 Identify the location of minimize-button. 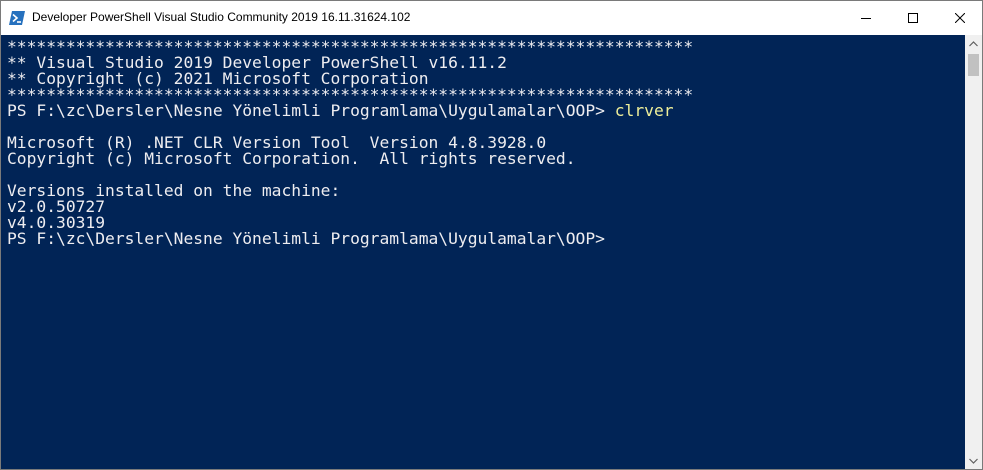
(866, 18).